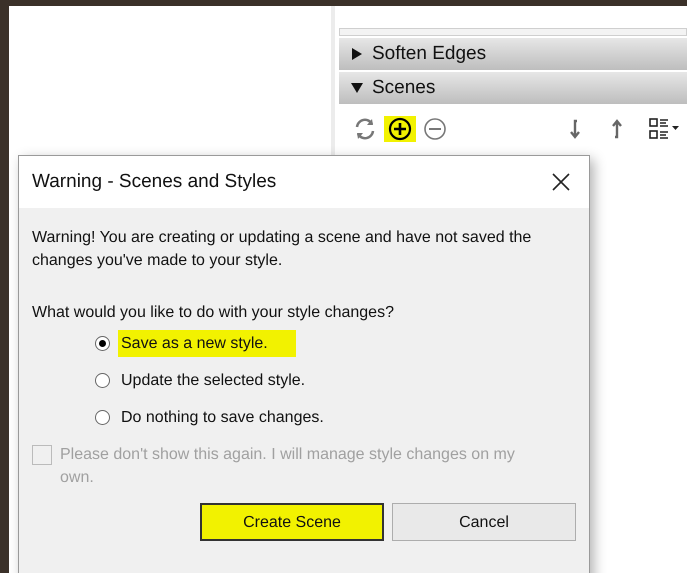 Image resolution: width=687 pixels, height=573 pixels. I want to click on close-icon, so click(561, 182).